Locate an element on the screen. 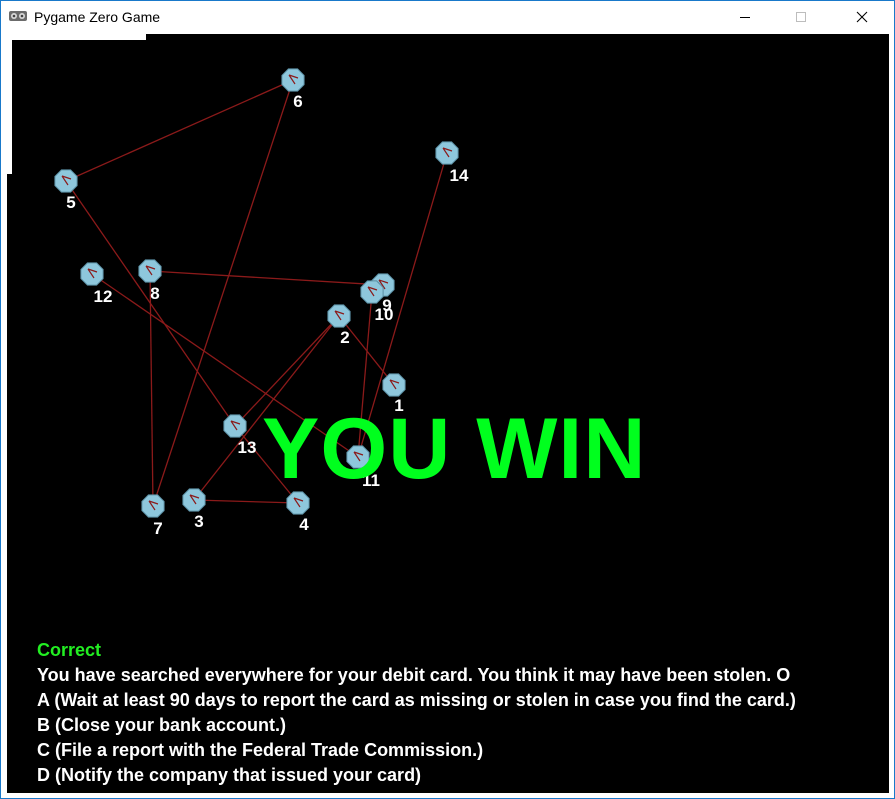  title-bar: Pygame Zero Game is located at coordinates (447, 17).